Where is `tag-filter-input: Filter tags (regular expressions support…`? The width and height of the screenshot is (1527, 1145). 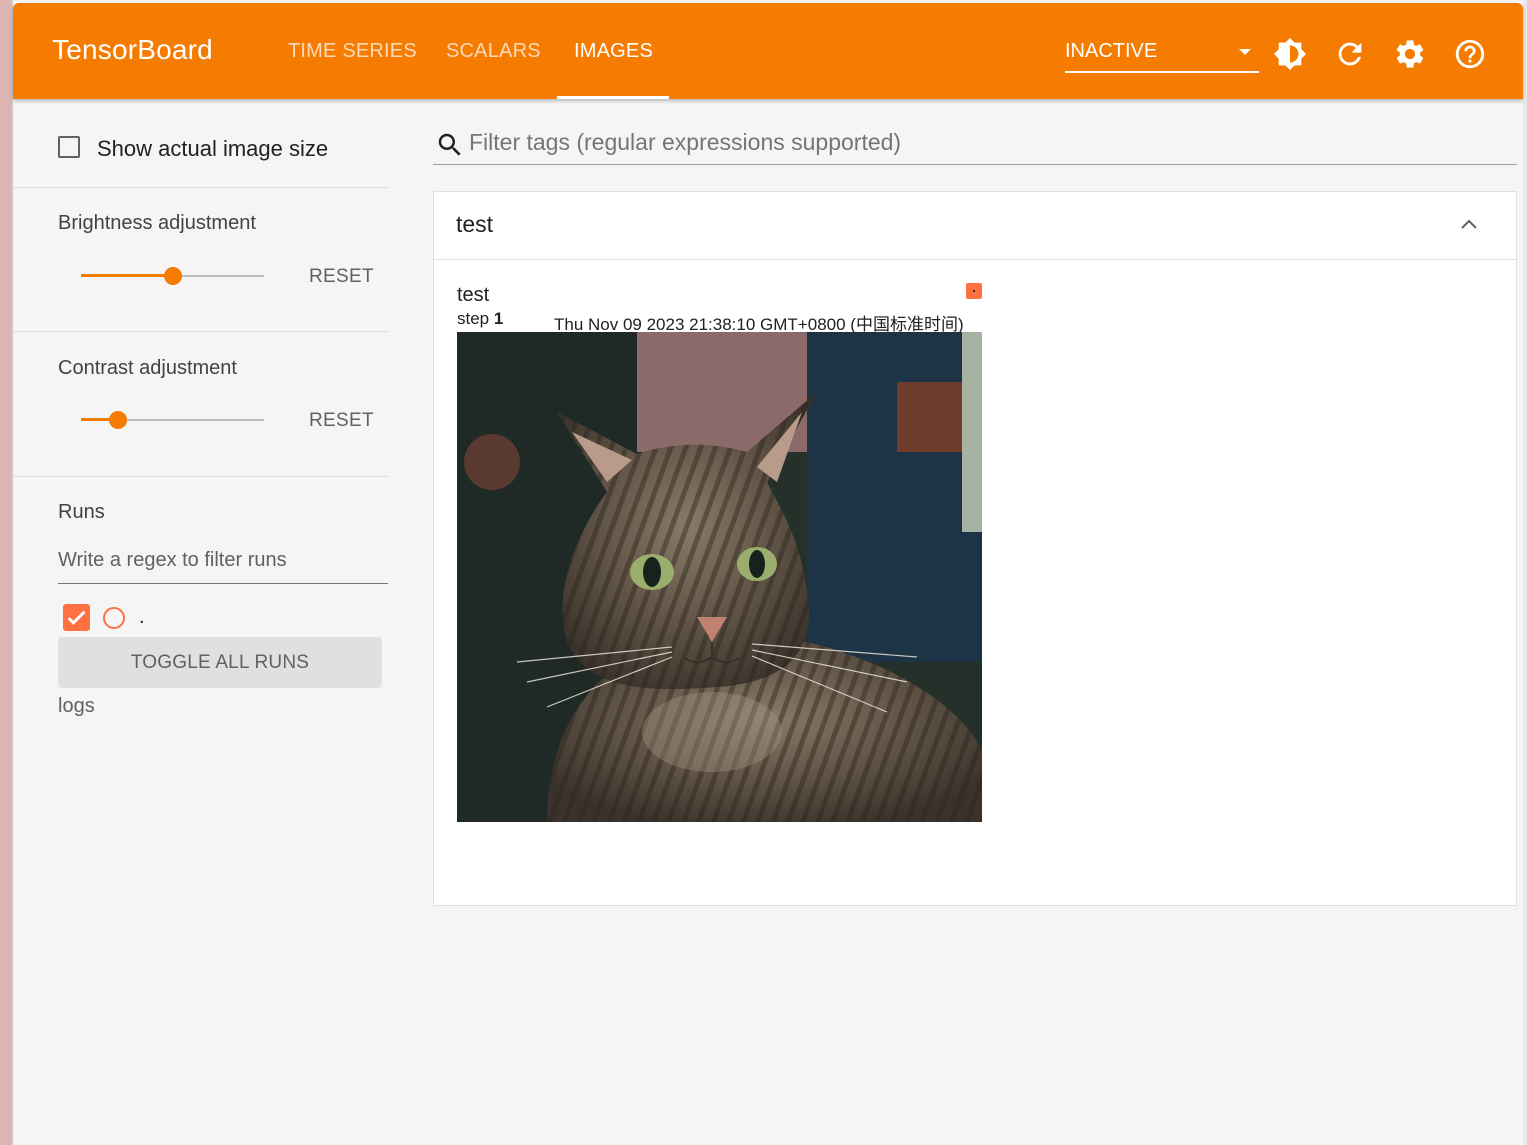 tag-filter-input: Filter tags (regular expressions support… is located at coordinates (975, 144).